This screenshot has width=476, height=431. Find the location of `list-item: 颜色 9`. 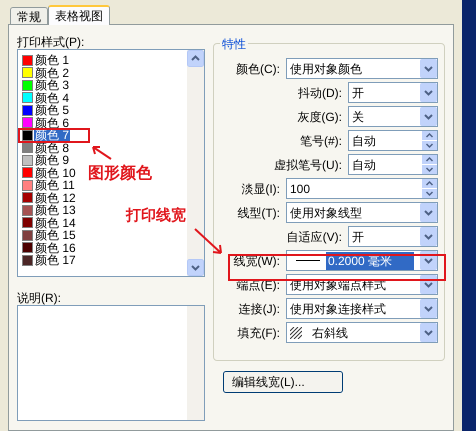

list-item: 颜色 9 is located at coordinates (52, 160).